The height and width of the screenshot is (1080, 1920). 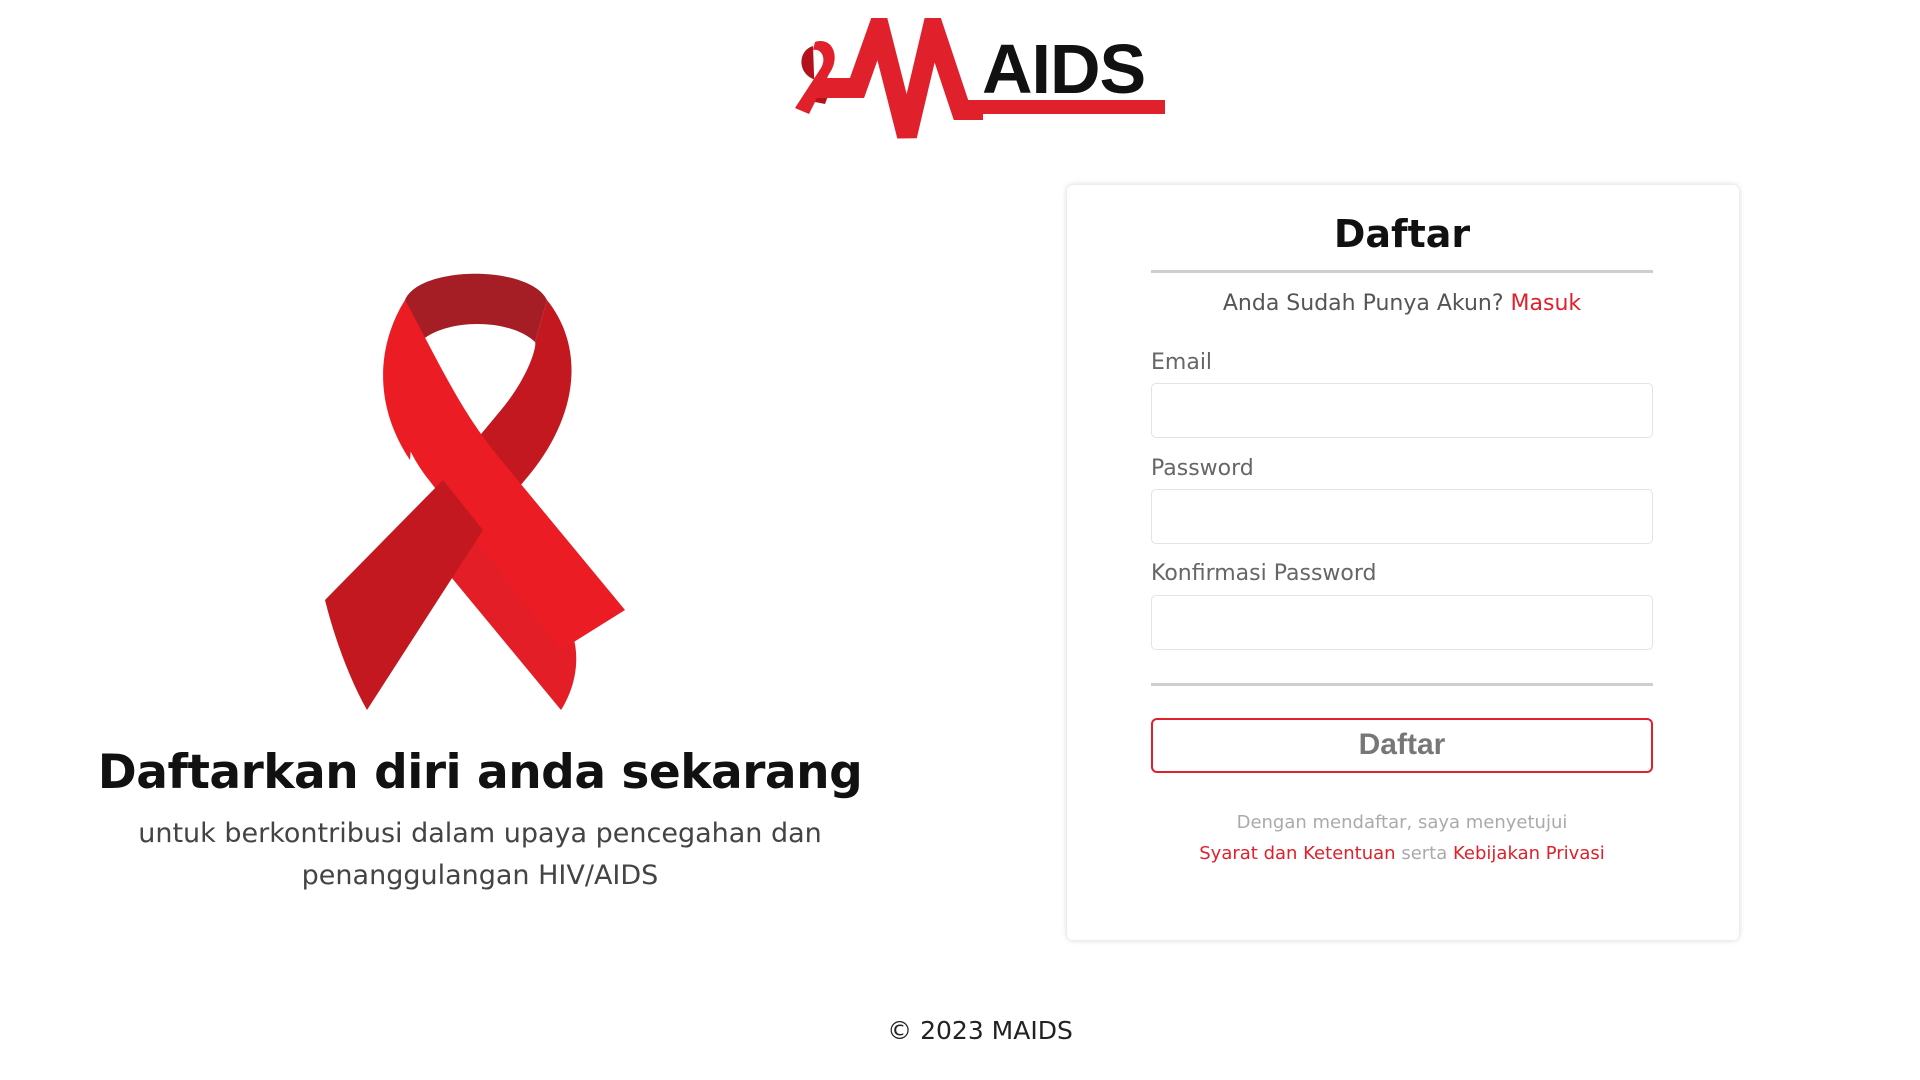 What do you see at coordinates (480, 490) in the screenshot?
I see `red-ribbon-icon` at bounding box center [480, 490].